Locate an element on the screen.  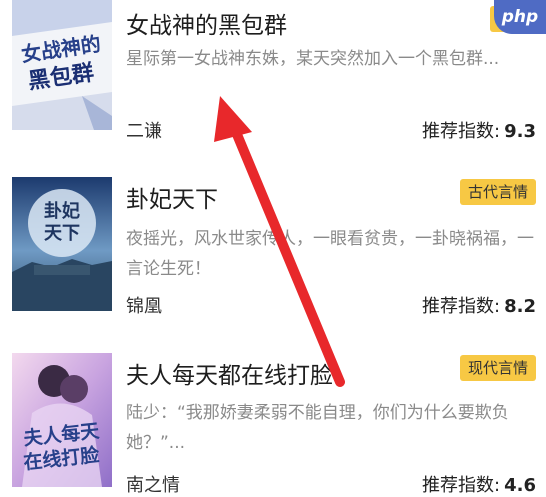
rating-value: 8.2 is located at coordinates (520, 306).